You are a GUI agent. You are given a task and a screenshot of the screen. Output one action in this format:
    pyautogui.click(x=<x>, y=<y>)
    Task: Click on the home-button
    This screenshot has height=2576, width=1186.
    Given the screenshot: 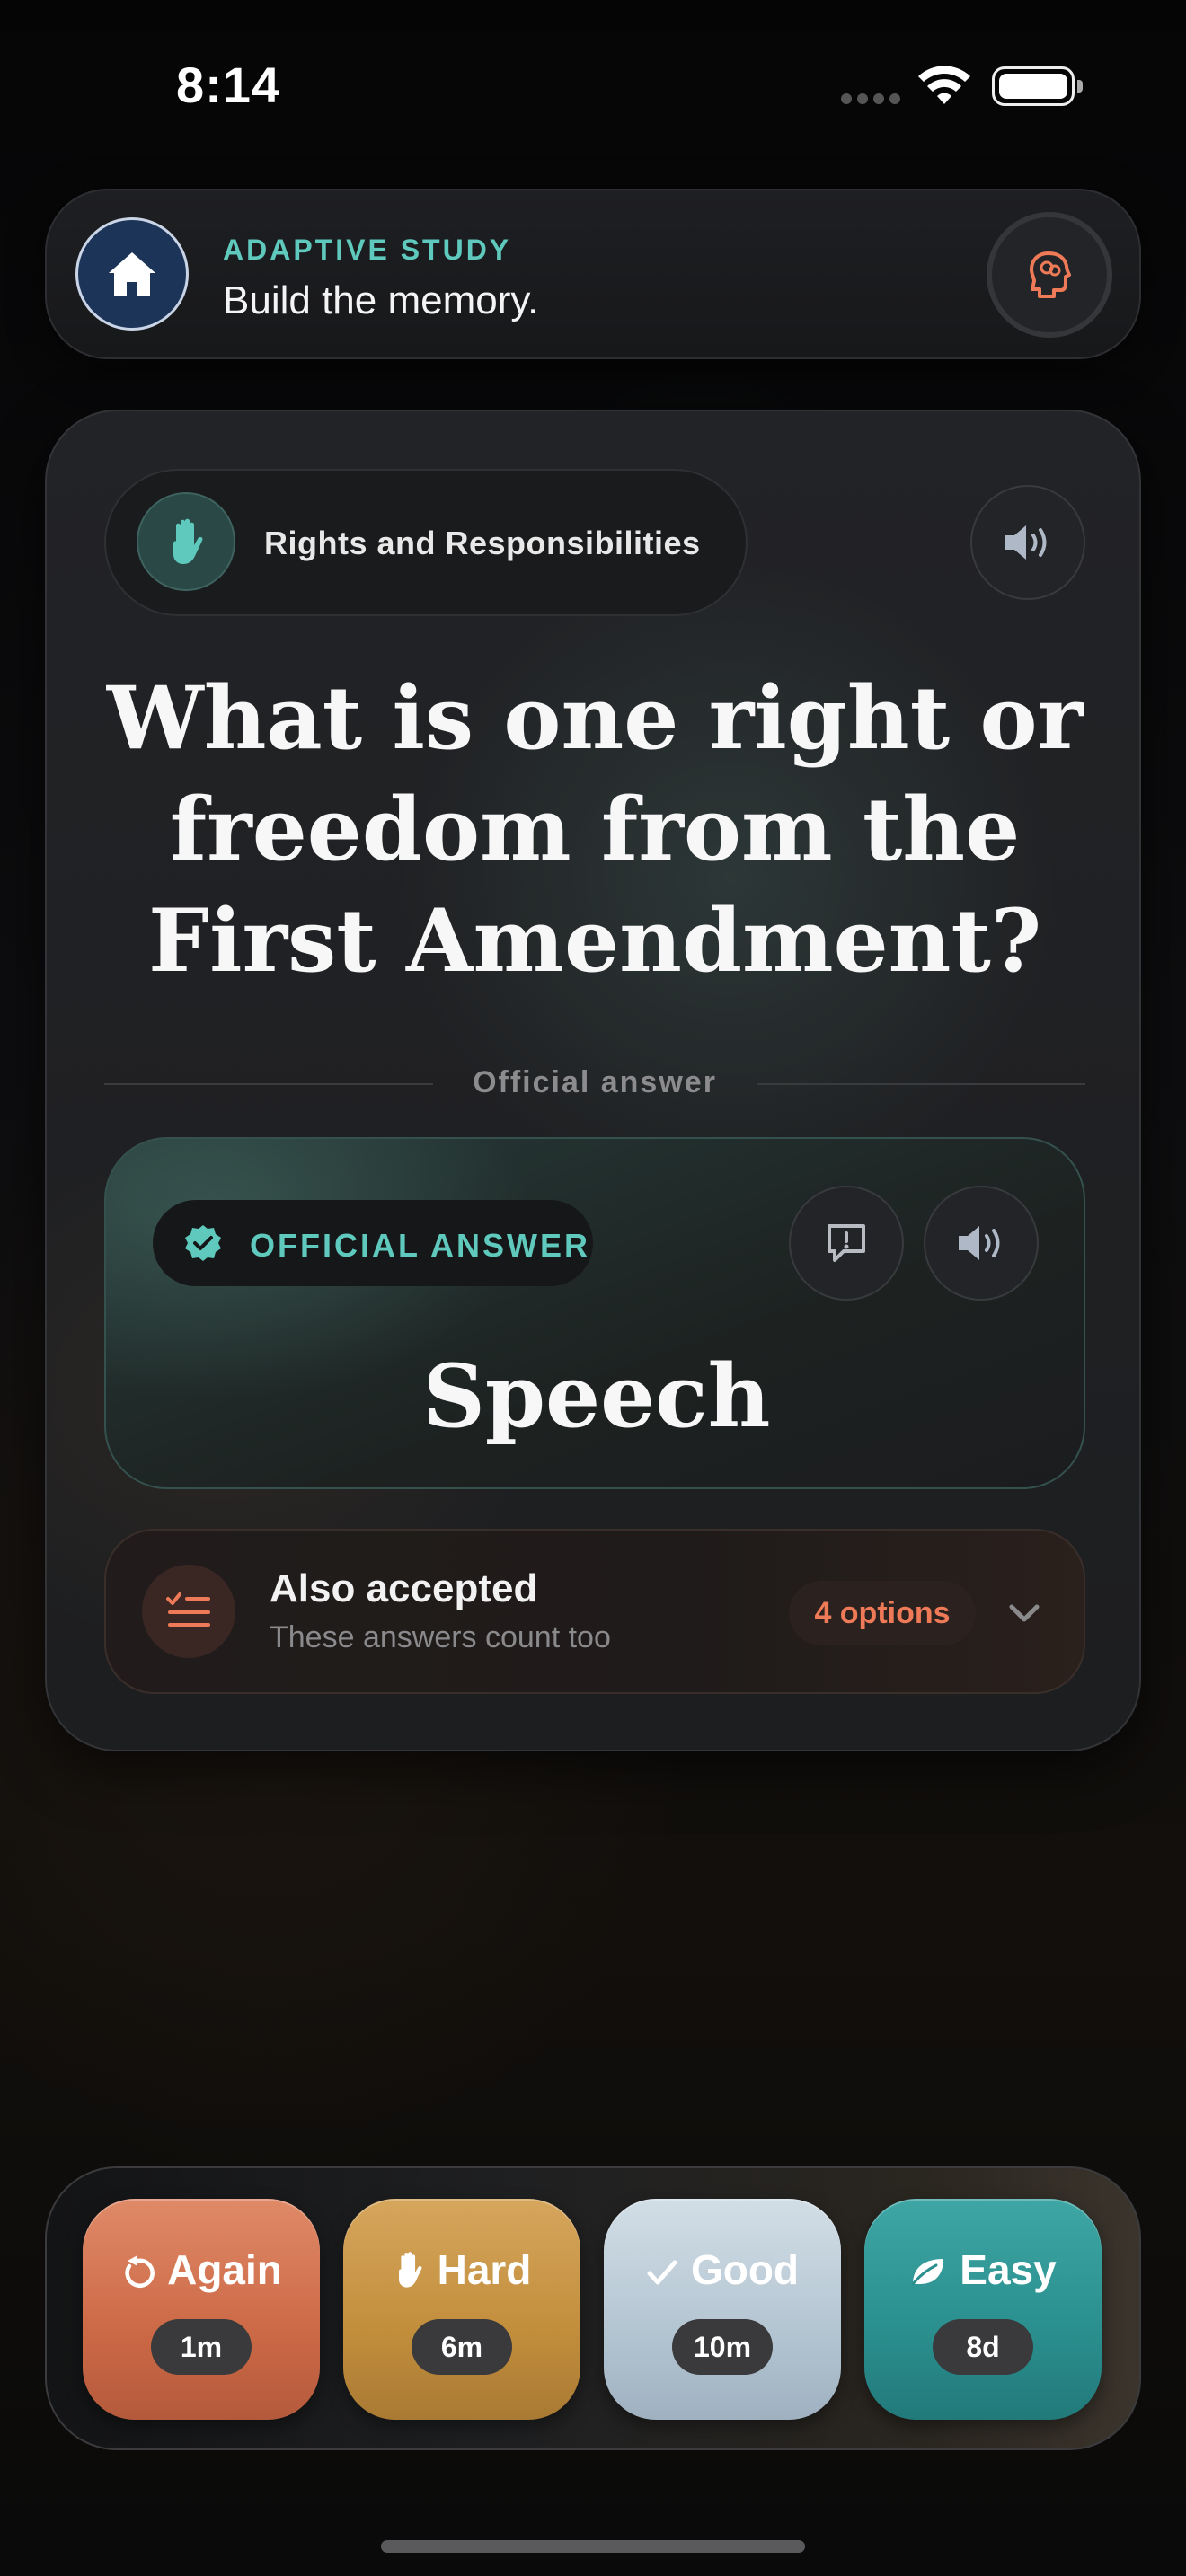 What is the action you would take?
    pyautogui.click(x=132, y=274)
    